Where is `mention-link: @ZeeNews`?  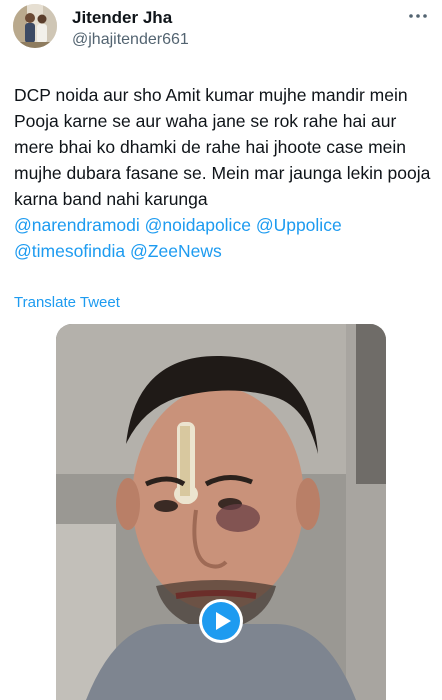
mention-link: @ZeeNews is located at coordinates (176, 251).